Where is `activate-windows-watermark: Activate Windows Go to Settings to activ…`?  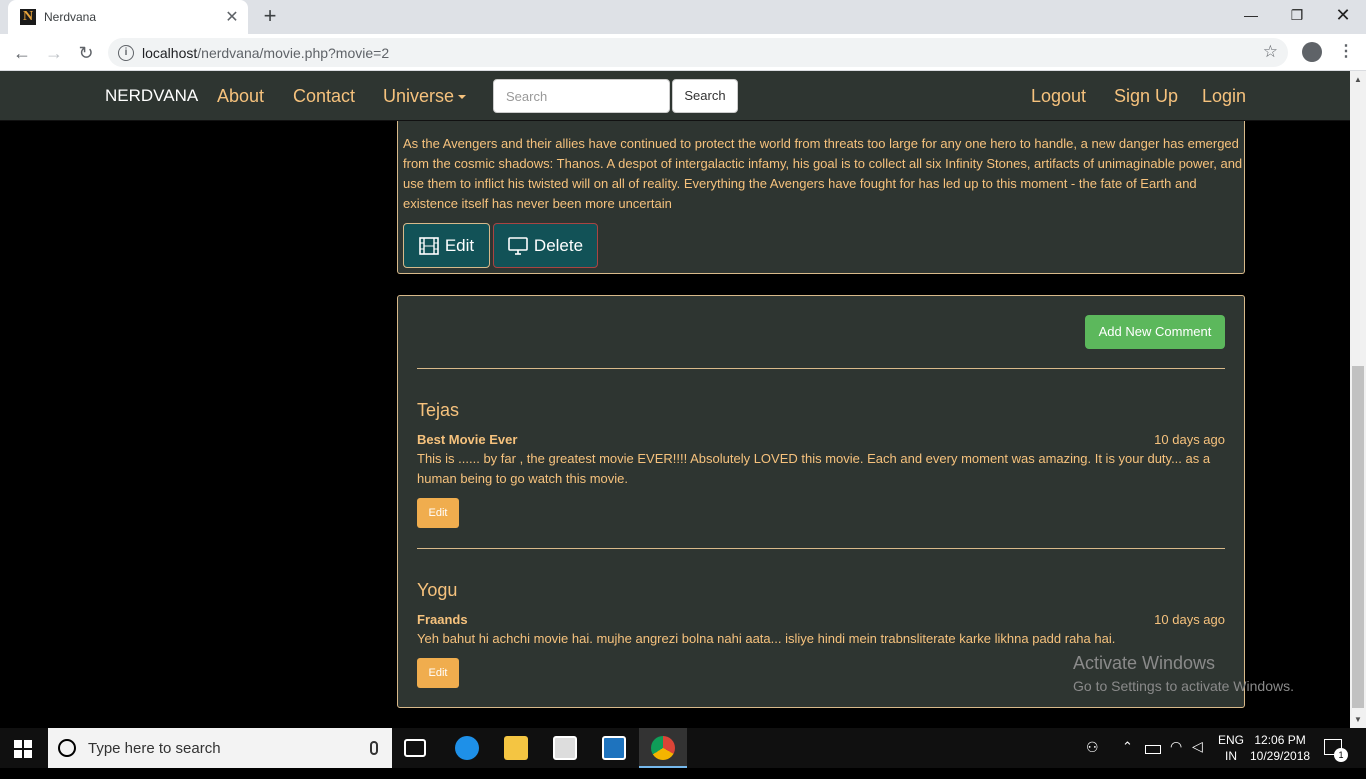
activate-windows-watermark: Activate Windows Go to Settings to activ… is located at coordinates (1183, 673).